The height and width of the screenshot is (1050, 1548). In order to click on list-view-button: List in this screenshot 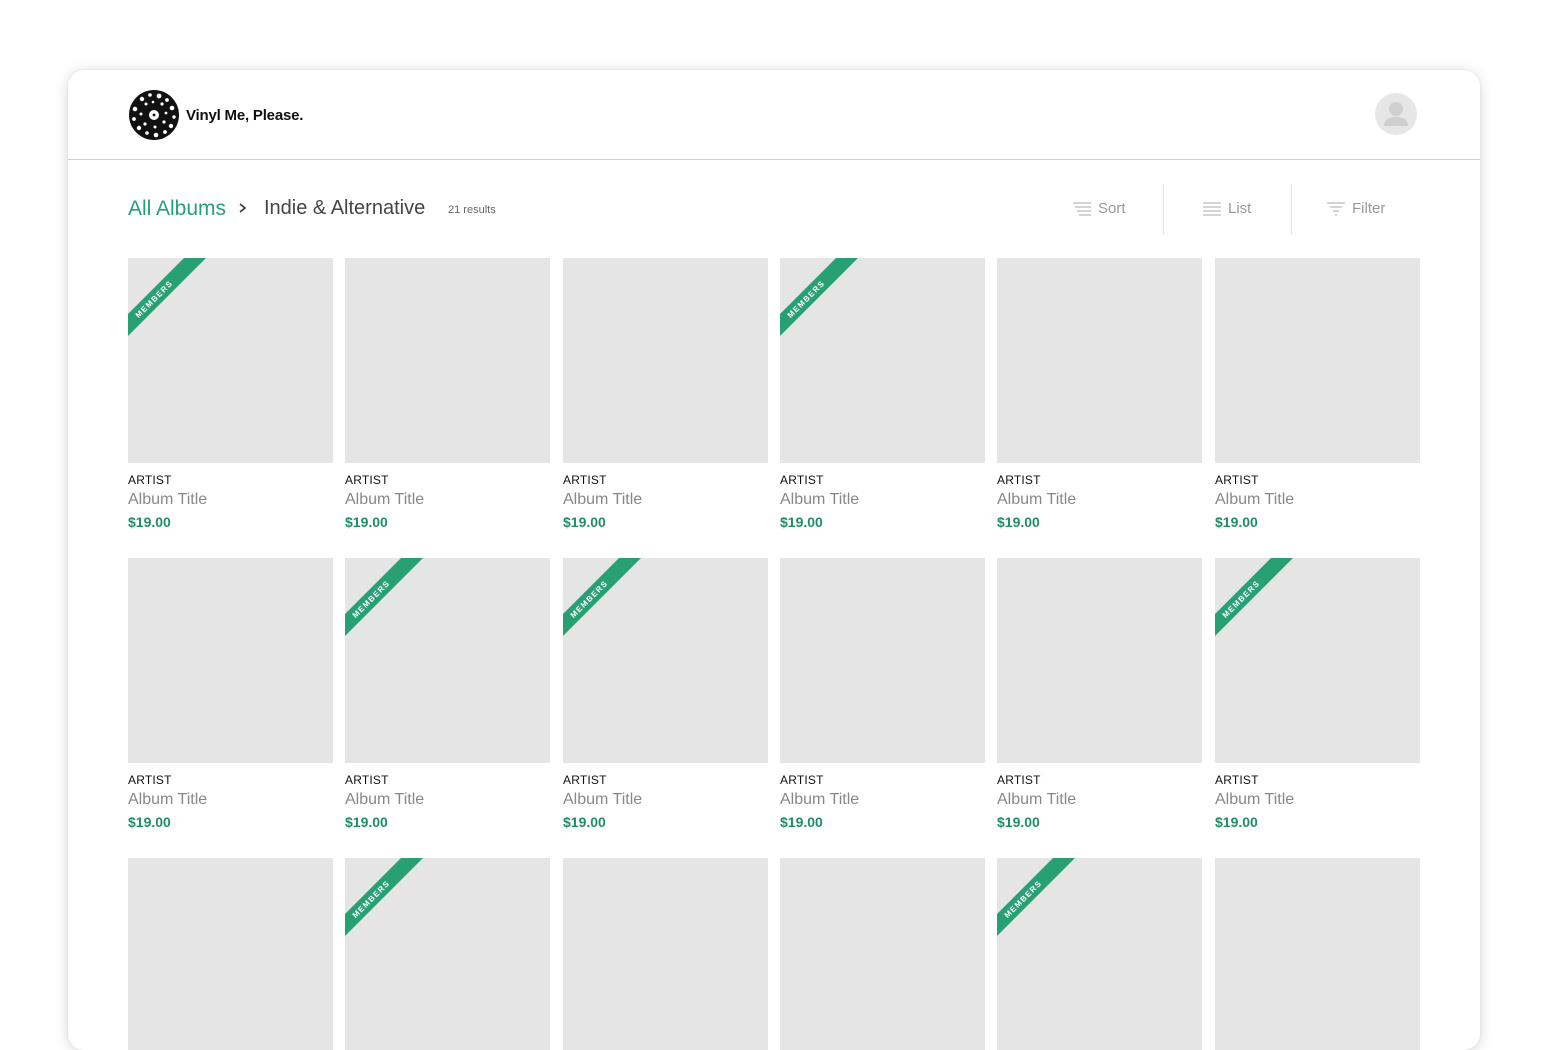, I will do `click(1226, 208)`.